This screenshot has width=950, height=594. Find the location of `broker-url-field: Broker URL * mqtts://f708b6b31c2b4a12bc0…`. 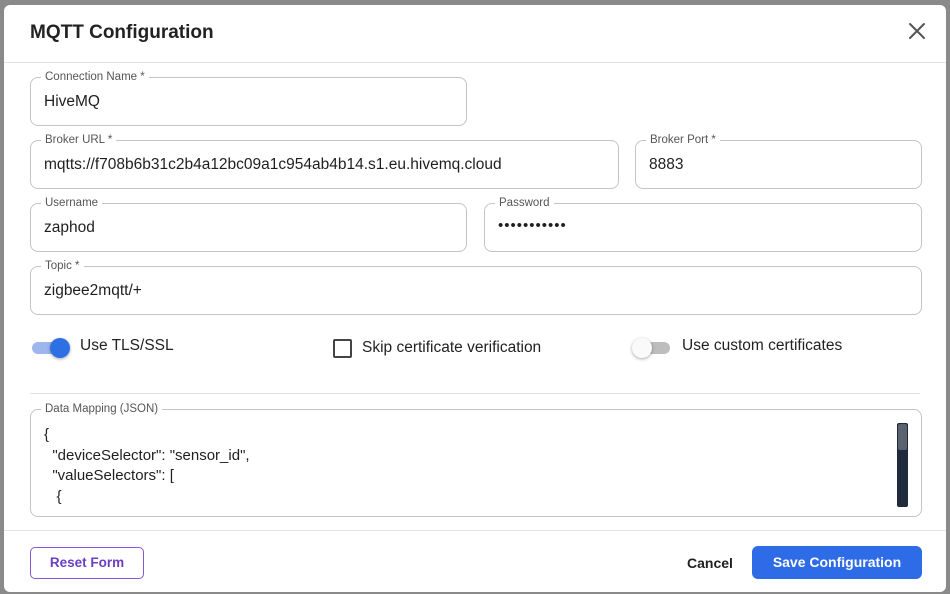

broker-url-field: Broker URL * mqtts://f708b6b31c2b4a12bc0… is located at coordinates (324, 161).